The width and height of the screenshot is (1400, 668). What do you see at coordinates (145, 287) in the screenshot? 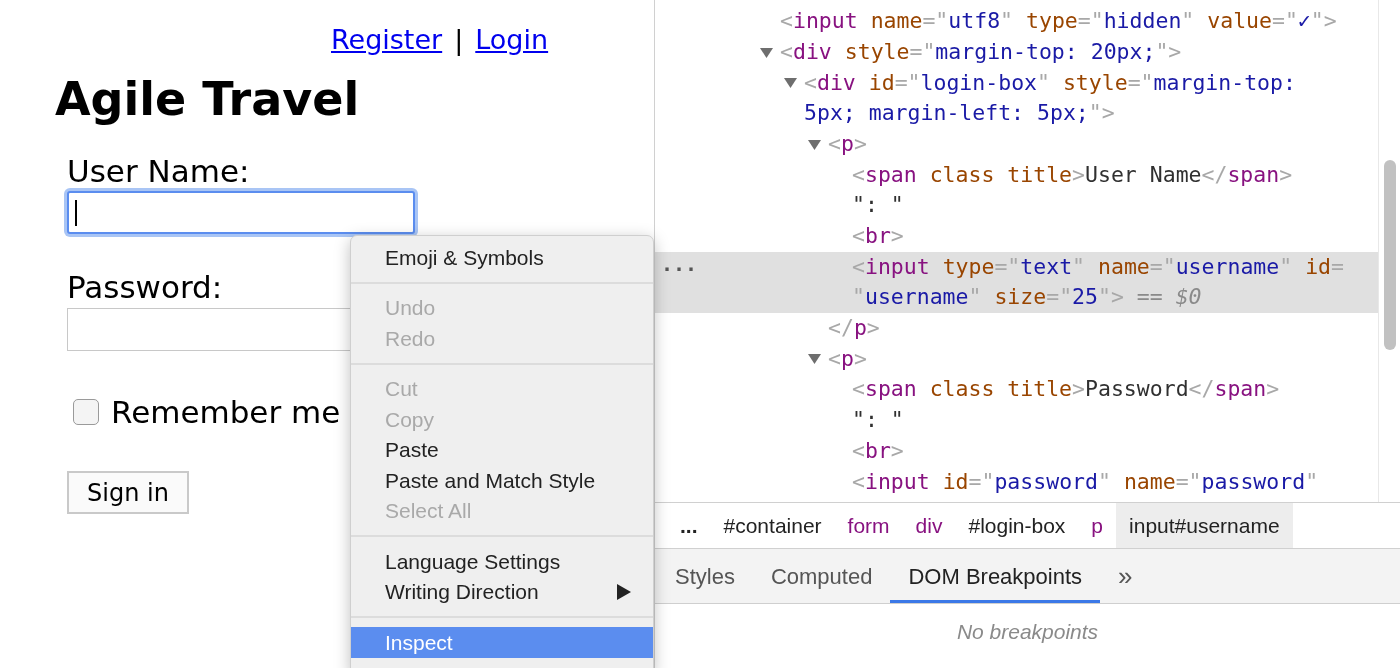
I see `field-label: Password:` at bounding box center [145, 287].